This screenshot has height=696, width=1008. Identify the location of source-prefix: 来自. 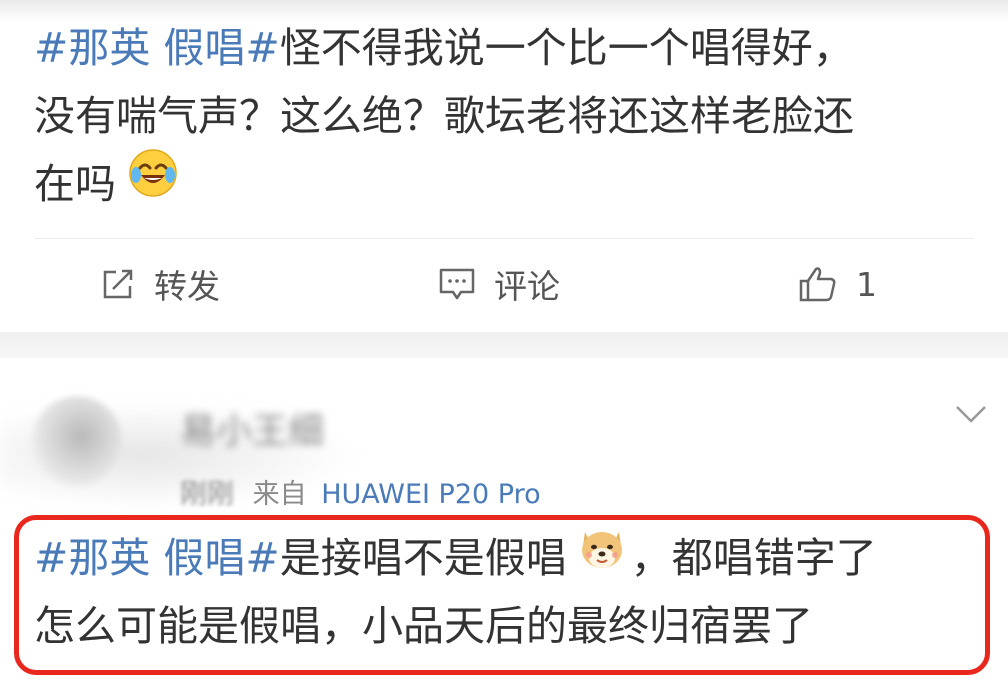
(279, 494).